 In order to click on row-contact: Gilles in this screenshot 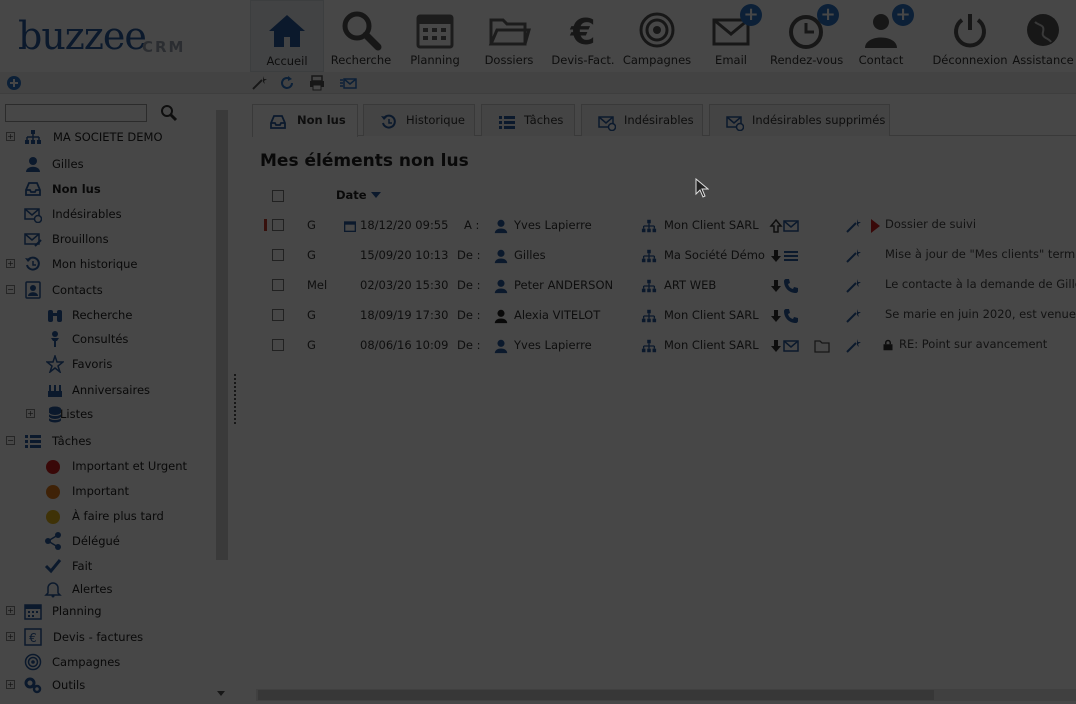, I will do `click(530, 255)`.